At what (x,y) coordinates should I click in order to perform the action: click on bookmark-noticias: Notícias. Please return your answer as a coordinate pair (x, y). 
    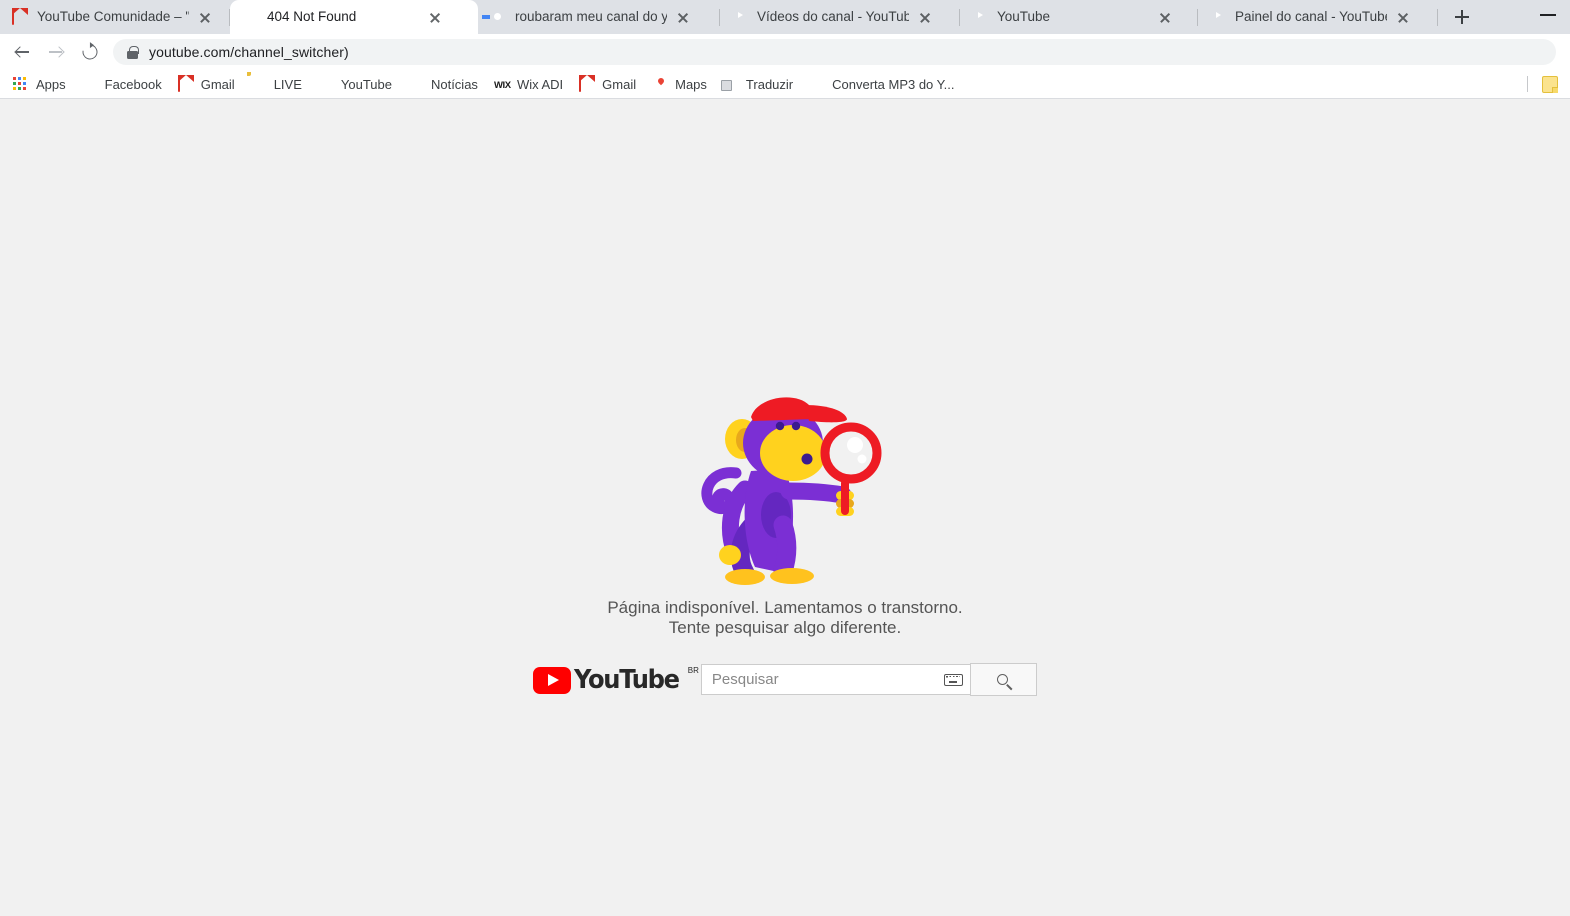
    Looking at the image, I should click on (443, 84).